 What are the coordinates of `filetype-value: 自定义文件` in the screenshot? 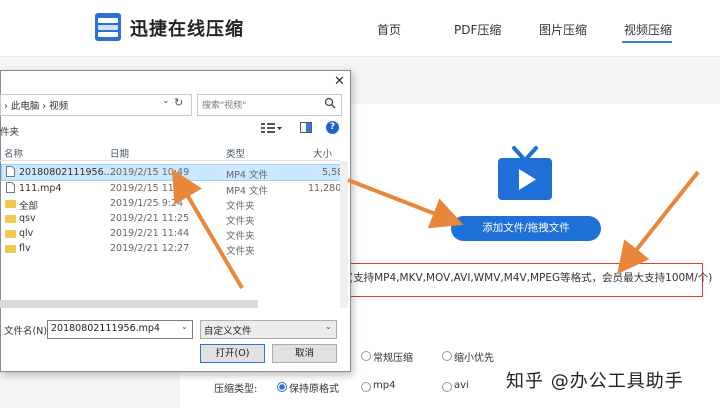 It's located at (228, 330).